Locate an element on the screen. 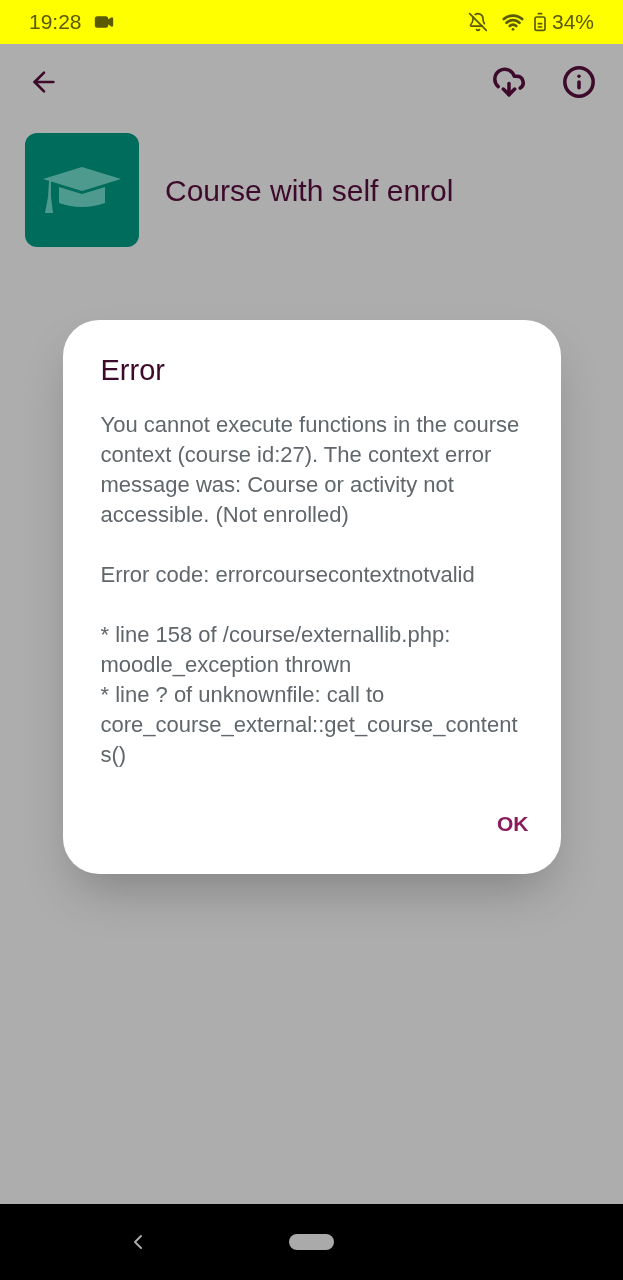 The width and height of the screenshot is (623, 1280). ok-button: OK is located at coordinates (513, 824).